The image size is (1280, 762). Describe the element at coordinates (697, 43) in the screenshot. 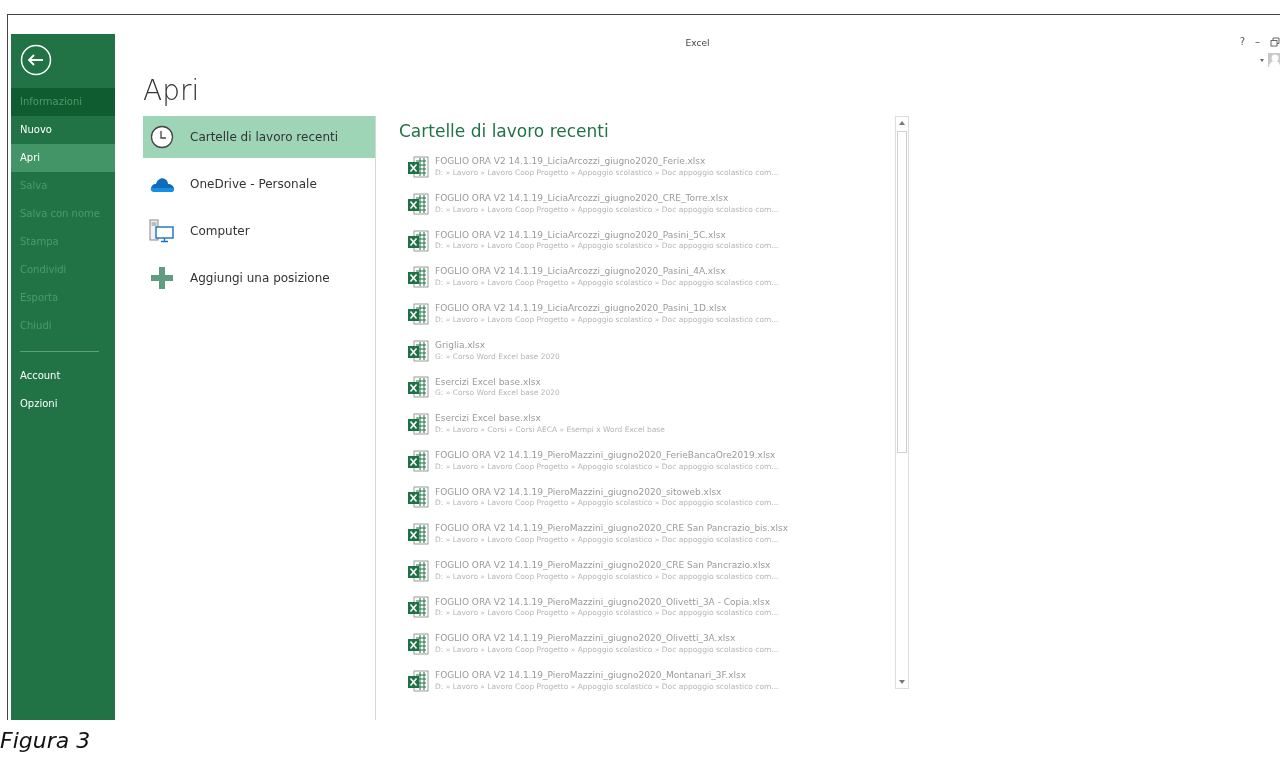

I see `window-title: Excel` at that location.